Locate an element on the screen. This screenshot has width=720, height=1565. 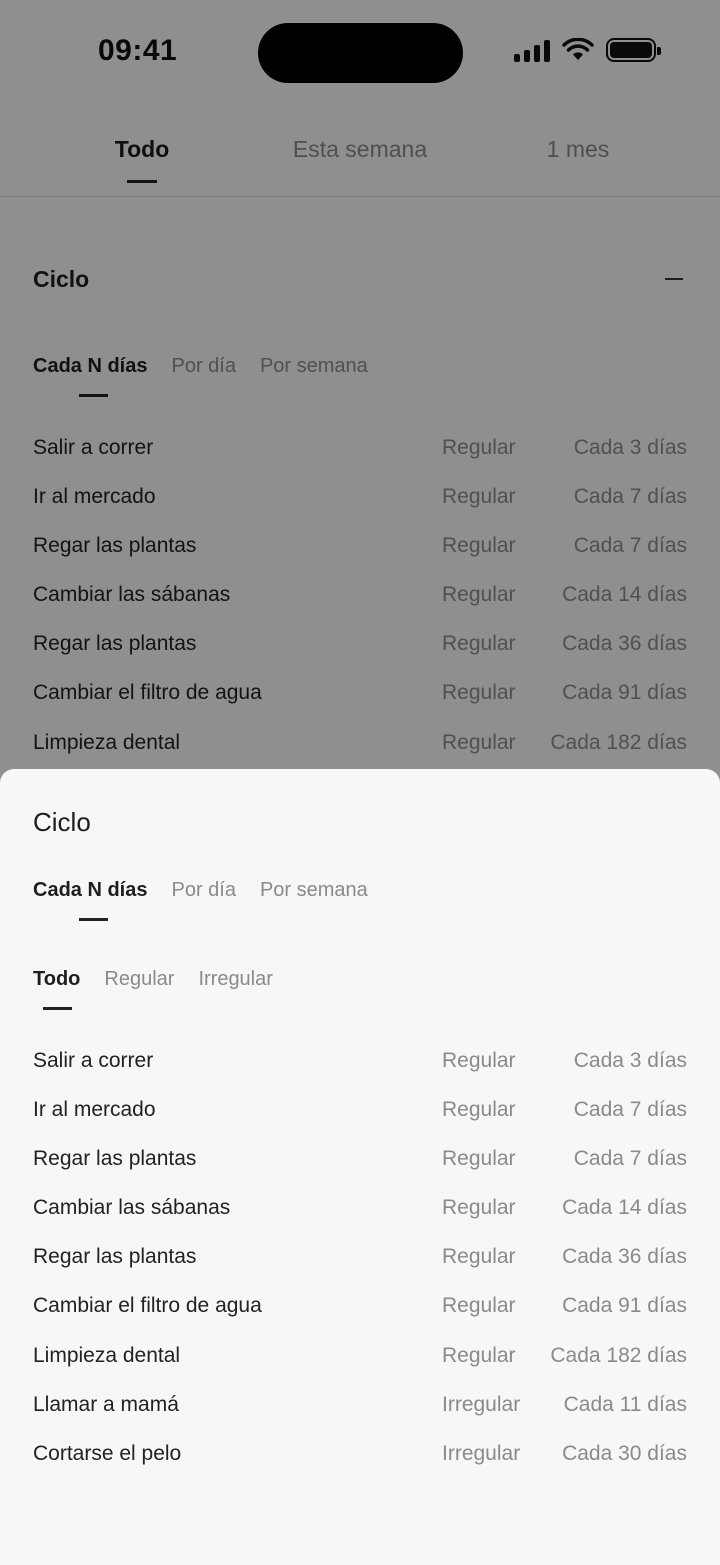
sheet-title: Ciclo is located at coordinates (62, 822).